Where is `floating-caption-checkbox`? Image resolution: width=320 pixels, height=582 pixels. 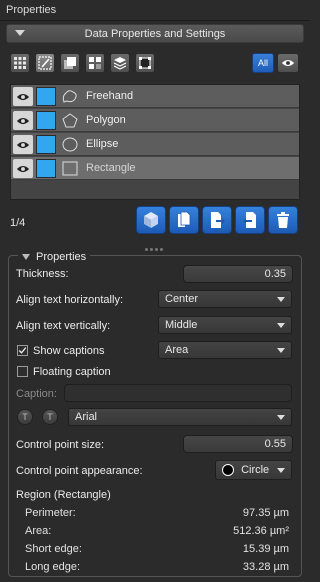
floating-caption-checkbox is located at coordinates (22, 371).